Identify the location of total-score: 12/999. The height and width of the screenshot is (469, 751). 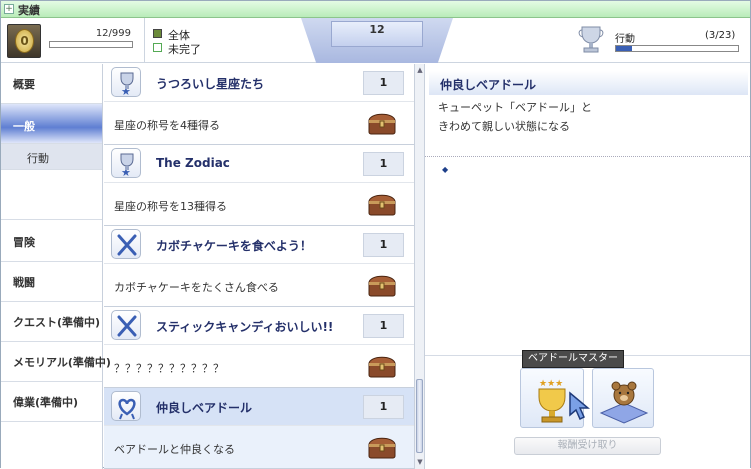
(113, 33).